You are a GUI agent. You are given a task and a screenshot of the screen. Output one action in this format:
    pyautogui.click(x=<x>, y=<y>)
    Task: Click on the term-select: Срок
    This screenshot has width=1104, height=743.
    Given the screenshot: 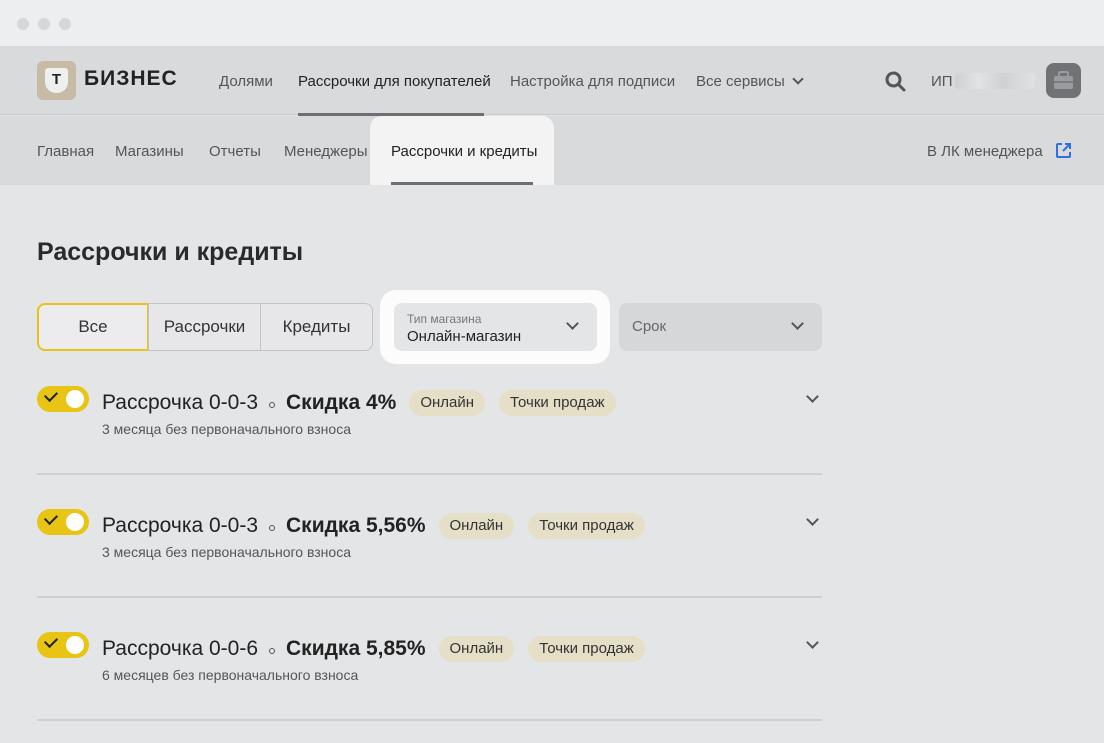 What is the action you would take?
    pyautogui.click(x=720, y=327)
    